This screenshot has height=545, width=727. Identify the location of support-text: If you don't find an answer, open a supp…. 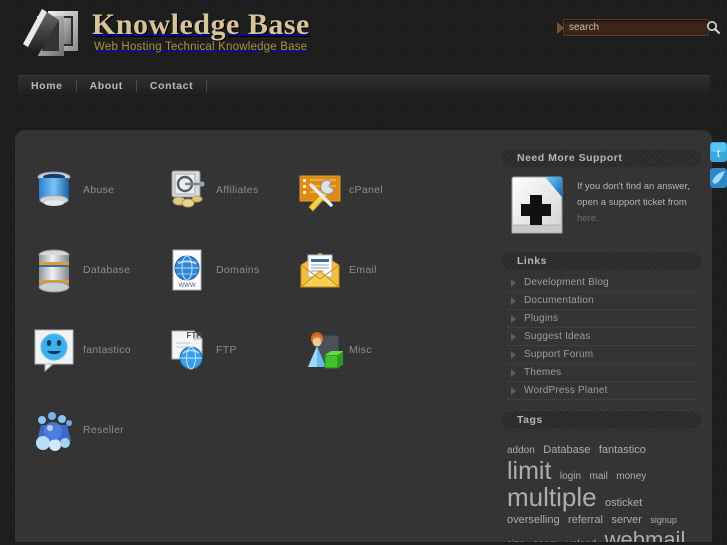
(628, 206).